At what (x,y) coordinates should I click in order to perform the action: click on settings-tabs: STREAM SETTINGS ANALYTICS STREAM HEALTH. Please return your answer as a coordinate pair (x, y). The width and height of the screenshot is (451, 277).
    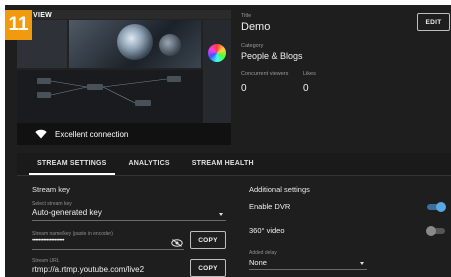
    Looking at the image, I should click on (234, 164).